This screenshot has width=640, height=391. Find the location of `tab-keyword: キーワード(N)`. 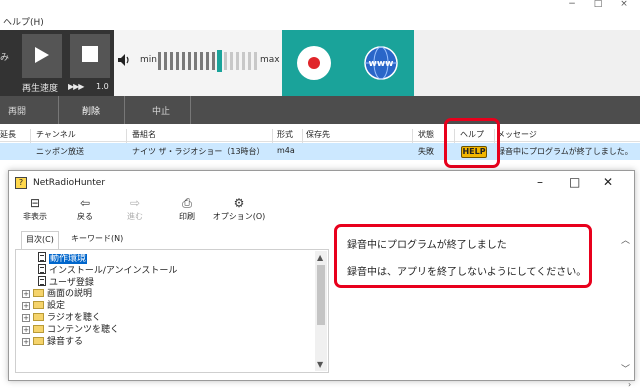

tab-keyword: キーワード(N) is located at coordinates (97, 240).